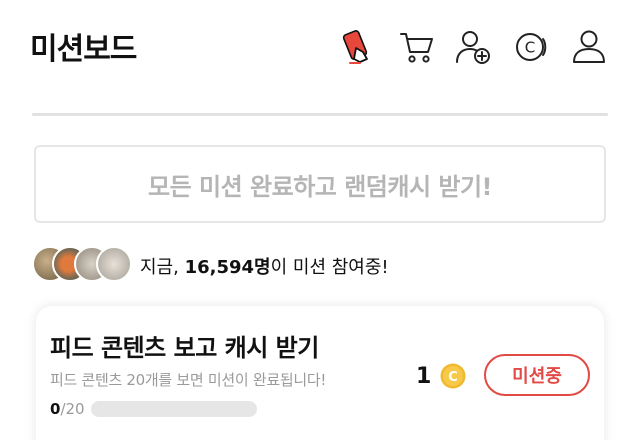 The image size is (640, 440). Describe the element at coordinates (114, 264) in the screenshot. I see `avatar` at that location.